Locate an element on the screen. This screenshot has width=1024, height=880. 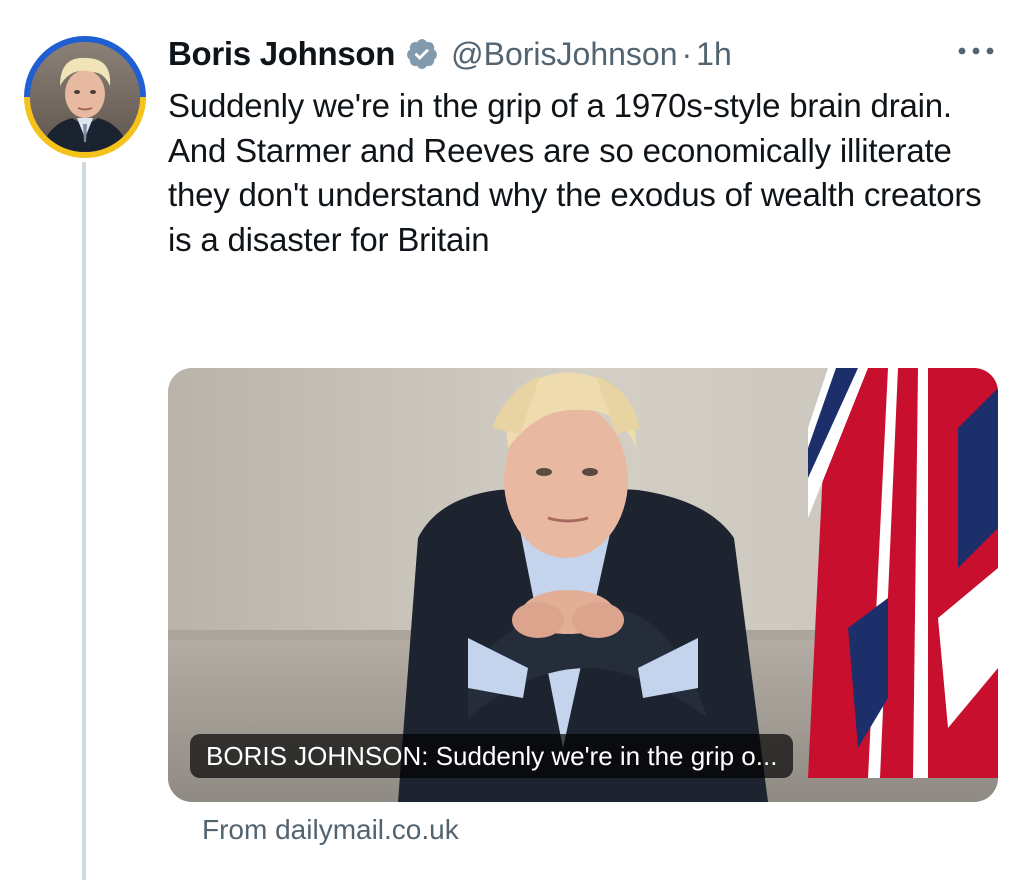
thread-connector-line is located at coordinates (84, 521).